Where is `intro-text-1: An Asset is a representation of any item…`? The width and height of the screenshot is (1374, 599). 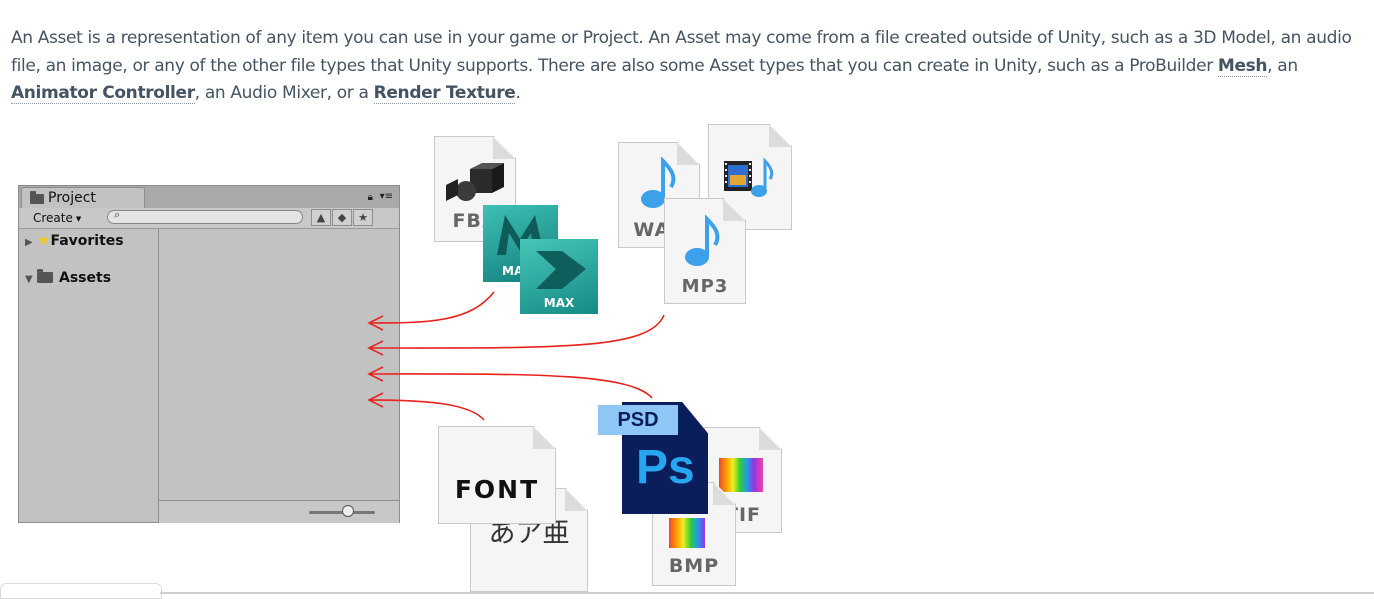 intro-text-1: An Asset is a representation of any item… is located at coordinates (681, 52).